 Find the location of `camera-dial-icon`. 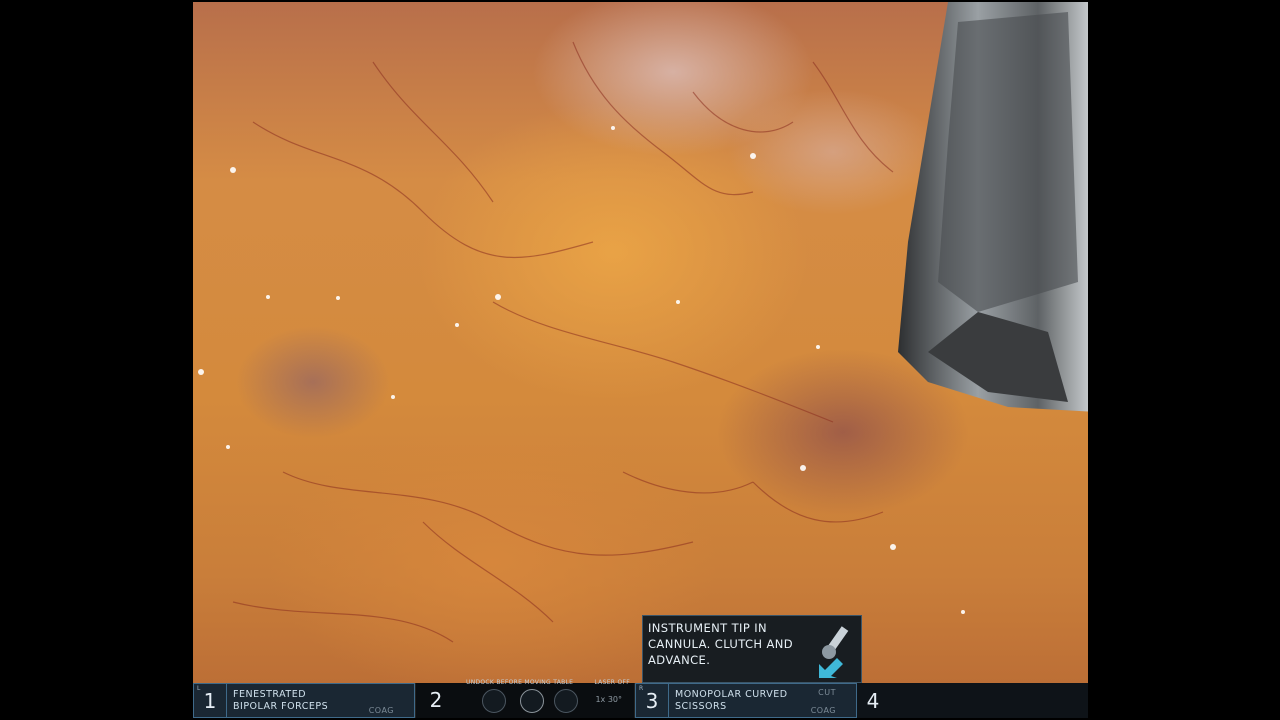

camera-dial-icon is located at coordinates (532, 701).